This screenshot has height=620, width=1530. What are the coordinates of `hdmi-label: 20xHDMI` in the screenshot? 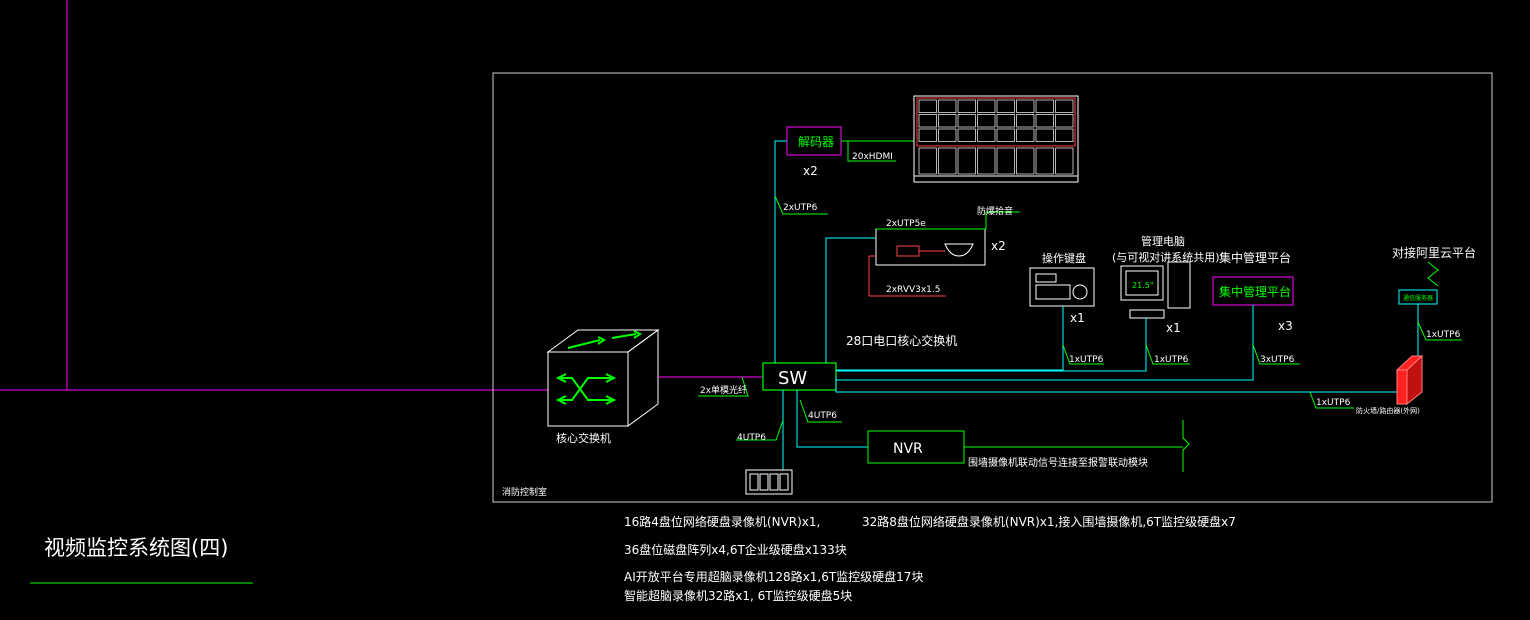 It's located at (872, 157).